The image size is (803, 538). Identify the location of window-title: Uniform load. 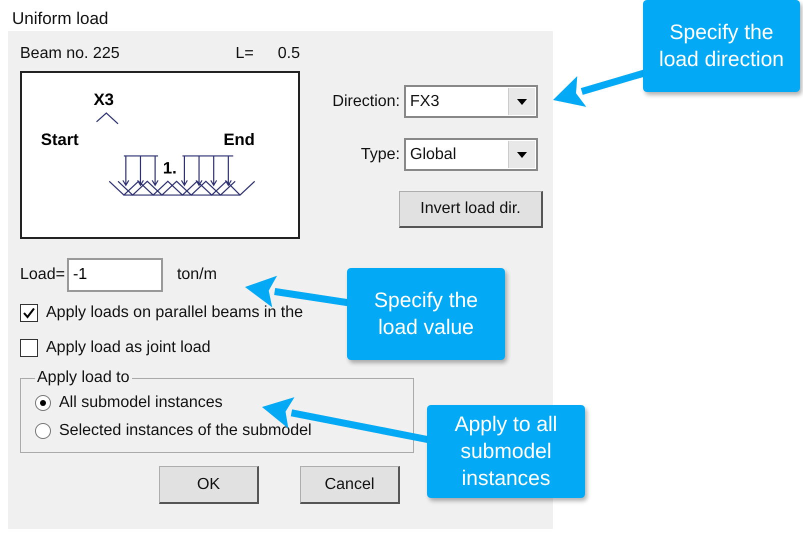
(60, 19).